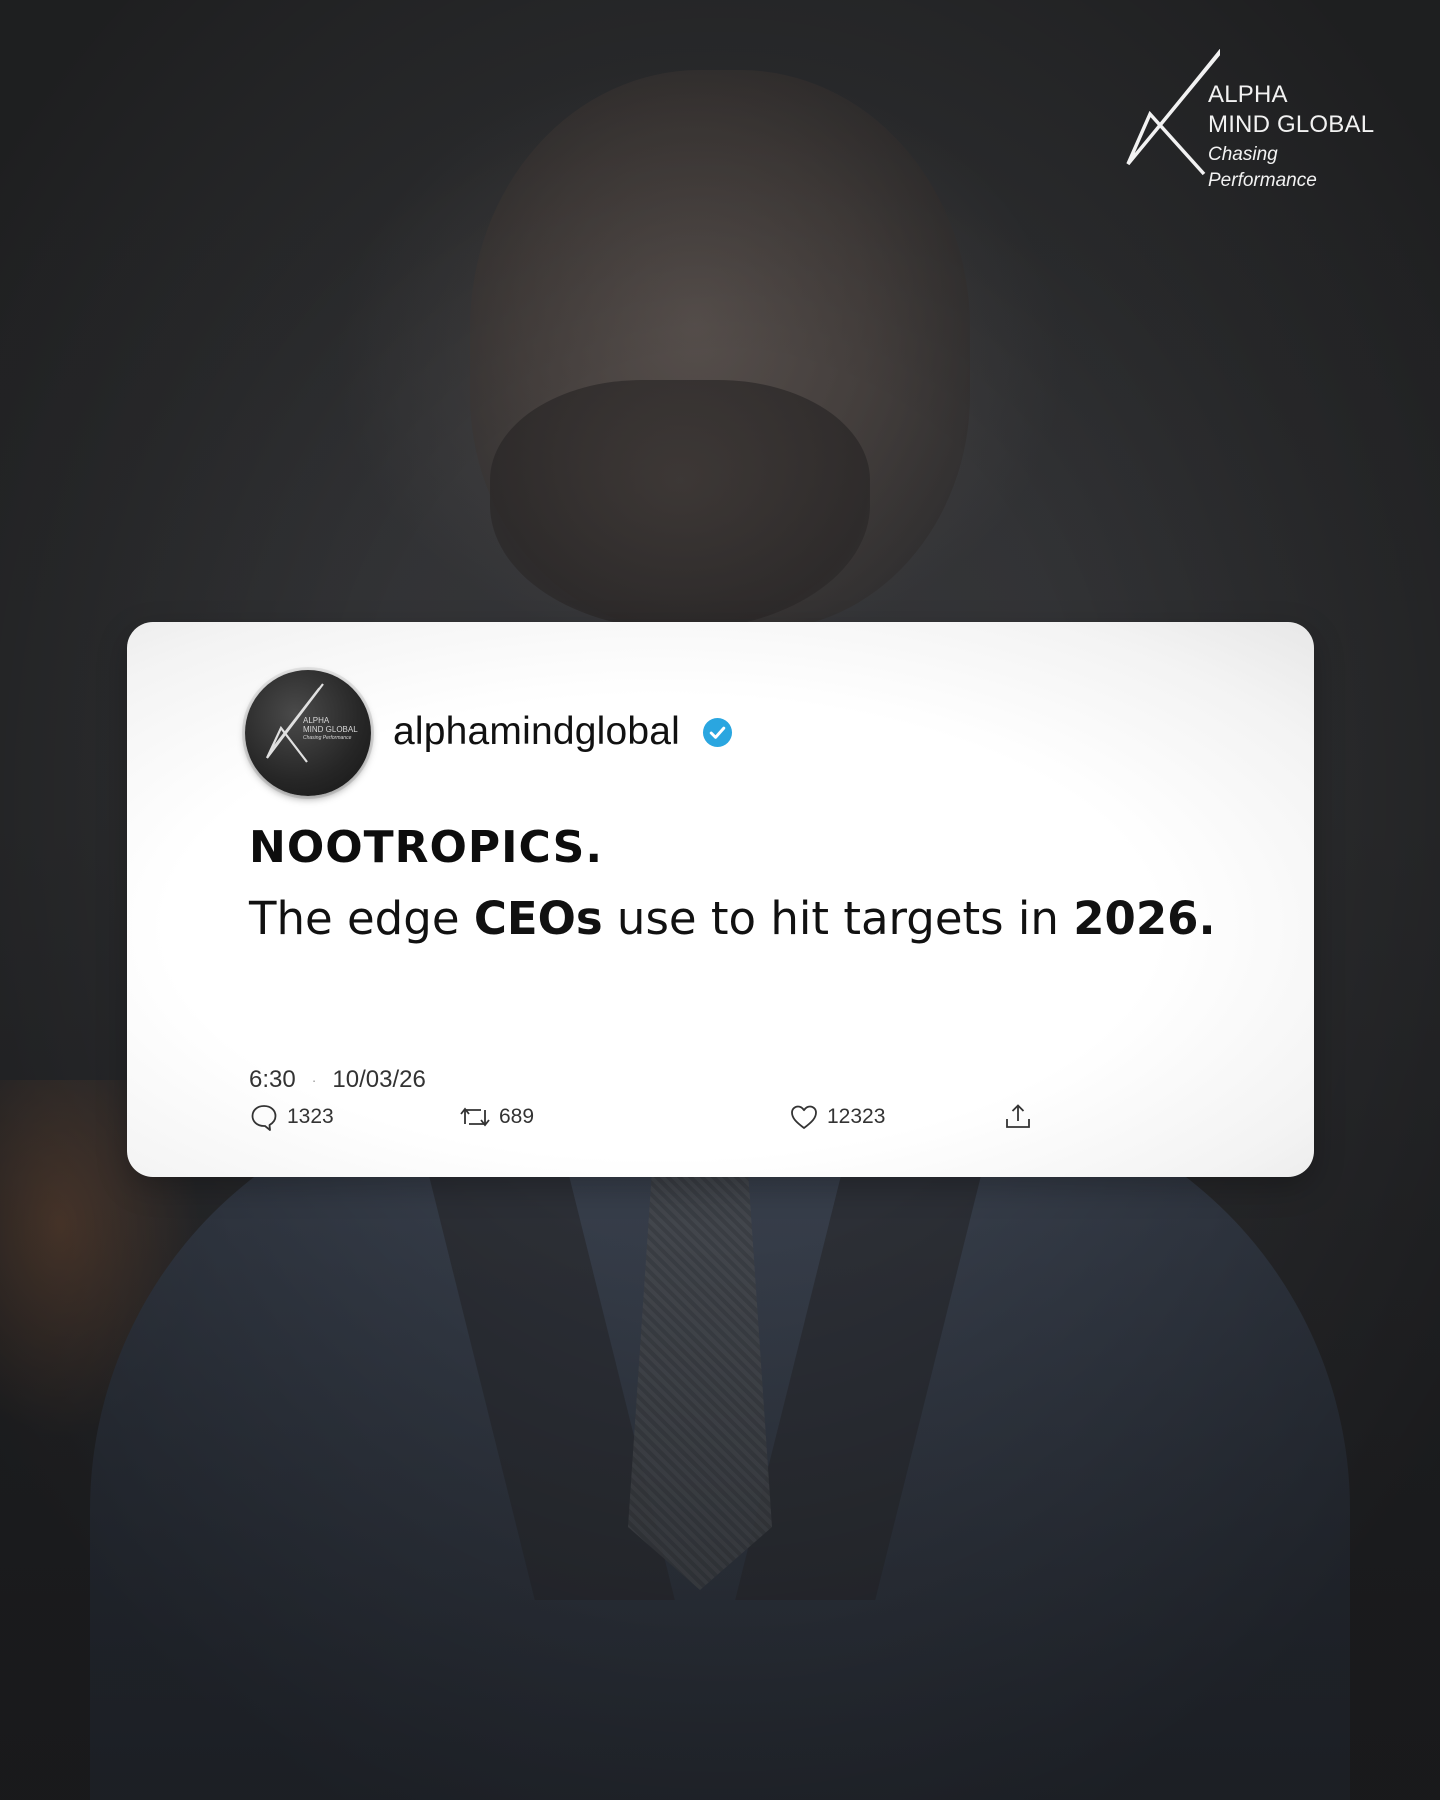  What do you see at coordinates (1262, 167) in the screenshot?
I see `brand-tagline: Chasing Performance` at bounding box center [1262, 167].